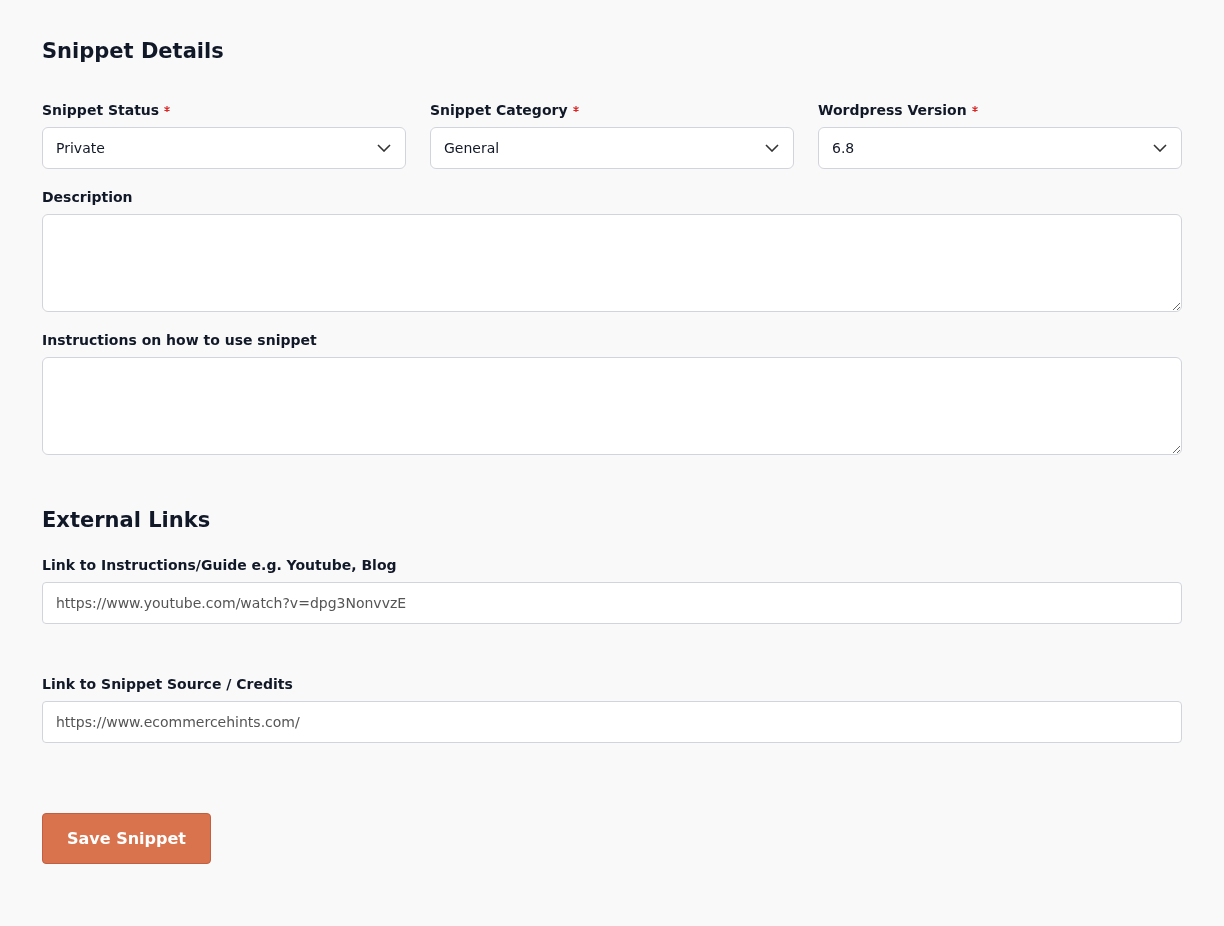 The image size is (1224, 926). Describe the element at coordinates (892, 110) in the screenshot. I see `field-label: Wordpress Version` at that location.